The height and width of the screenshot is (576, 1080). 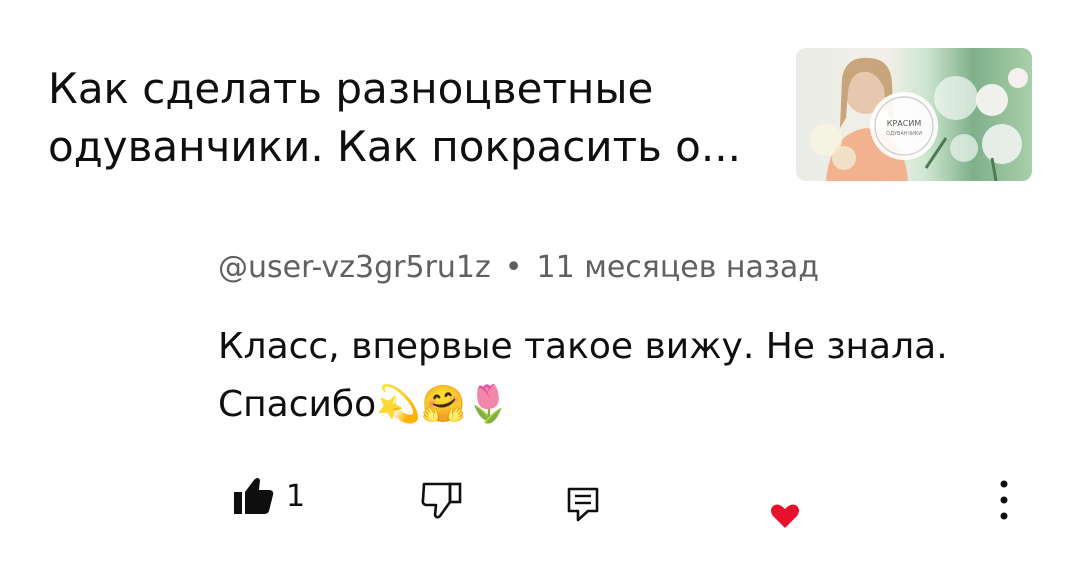 I want to click on creator-heart, so click(x=785, y=516).